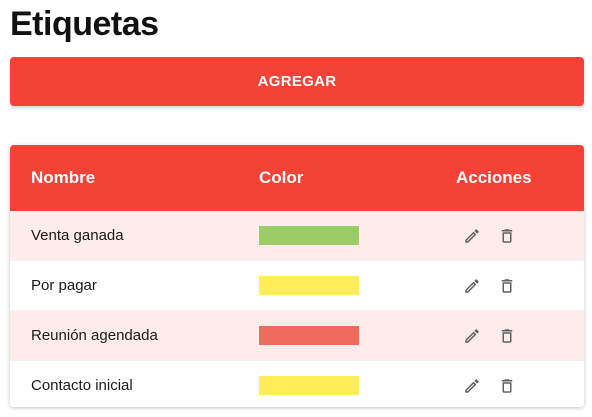 This screenshot has width=592, height=417. Describe the element at coordinates (94, 335) in the screenshot. I see `tag-name: Reunión agendada` at that location.